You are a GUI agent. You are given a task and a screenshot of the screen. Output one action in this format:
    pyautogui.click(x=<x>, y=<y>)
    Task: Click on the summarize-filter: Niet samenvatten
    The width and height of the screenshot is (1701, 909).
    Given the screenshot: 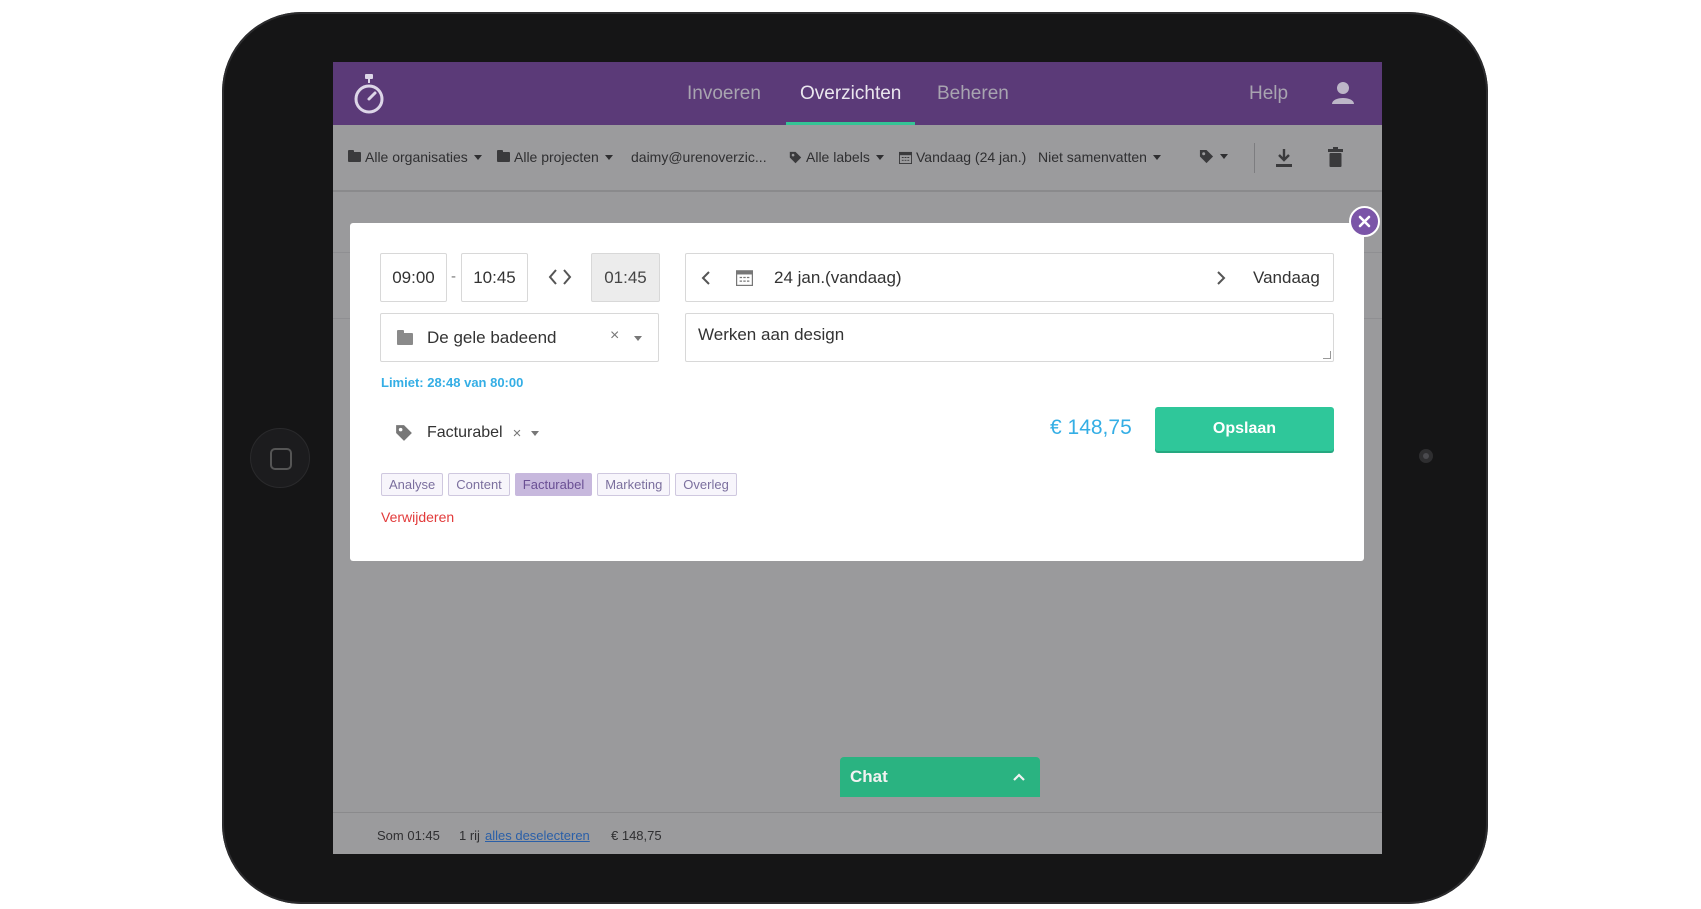 What is the action you would take?
    pyautogui.click(x=1099, y=157)
    